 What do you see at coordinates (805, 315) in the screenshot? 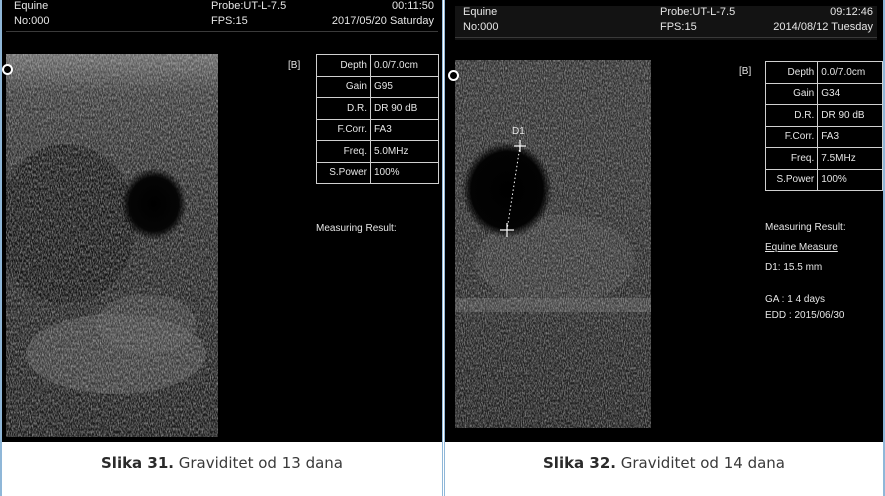
I see `edd-value: EDD : 2015/06/30` at bounding box center [805, 315].